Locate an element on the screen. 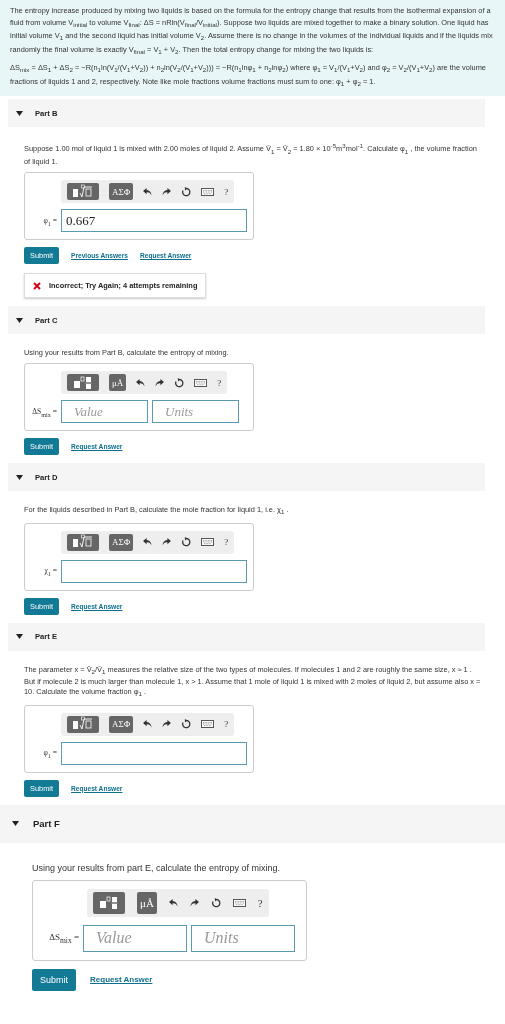  part-title: Part F is located at coordinates (46, 824).